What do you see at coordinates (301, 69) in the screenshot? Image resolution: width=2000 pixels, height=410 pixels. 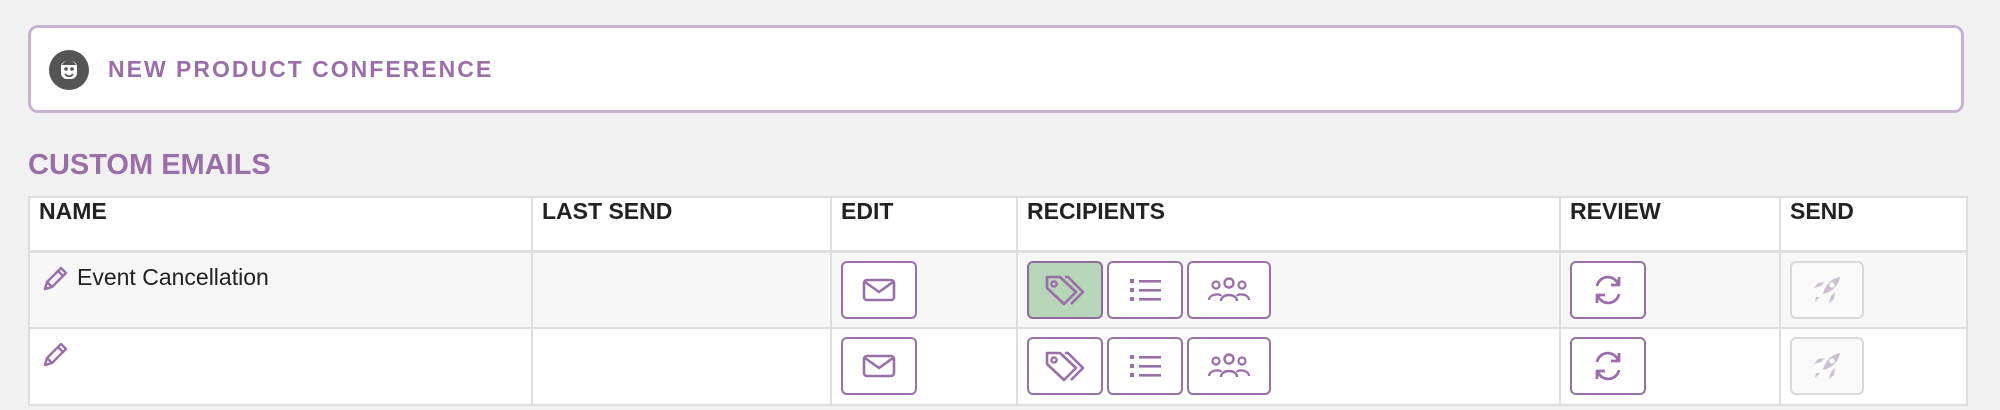 I see `conference-title: NEW PRODUCT CONFERENCE` at bounding box center [301, 69].